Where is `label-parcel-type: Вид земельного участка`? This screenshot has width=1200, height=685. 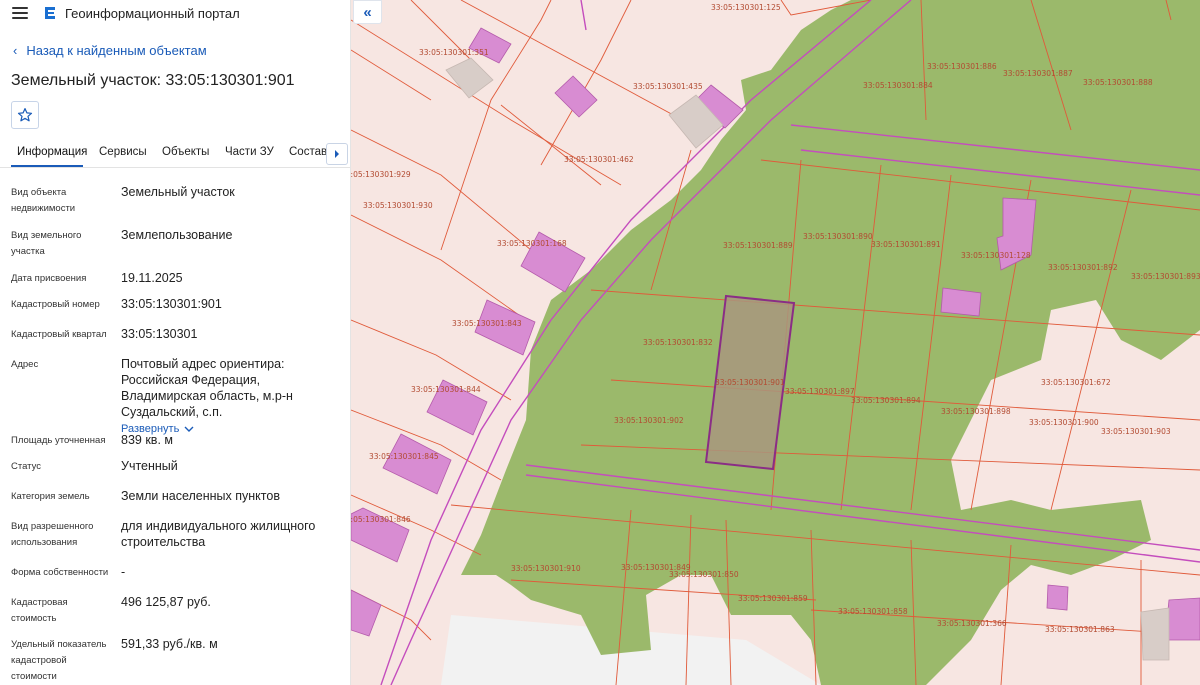 label-parcel-type: Вид земельного участка is located at coordinates (46, 243).